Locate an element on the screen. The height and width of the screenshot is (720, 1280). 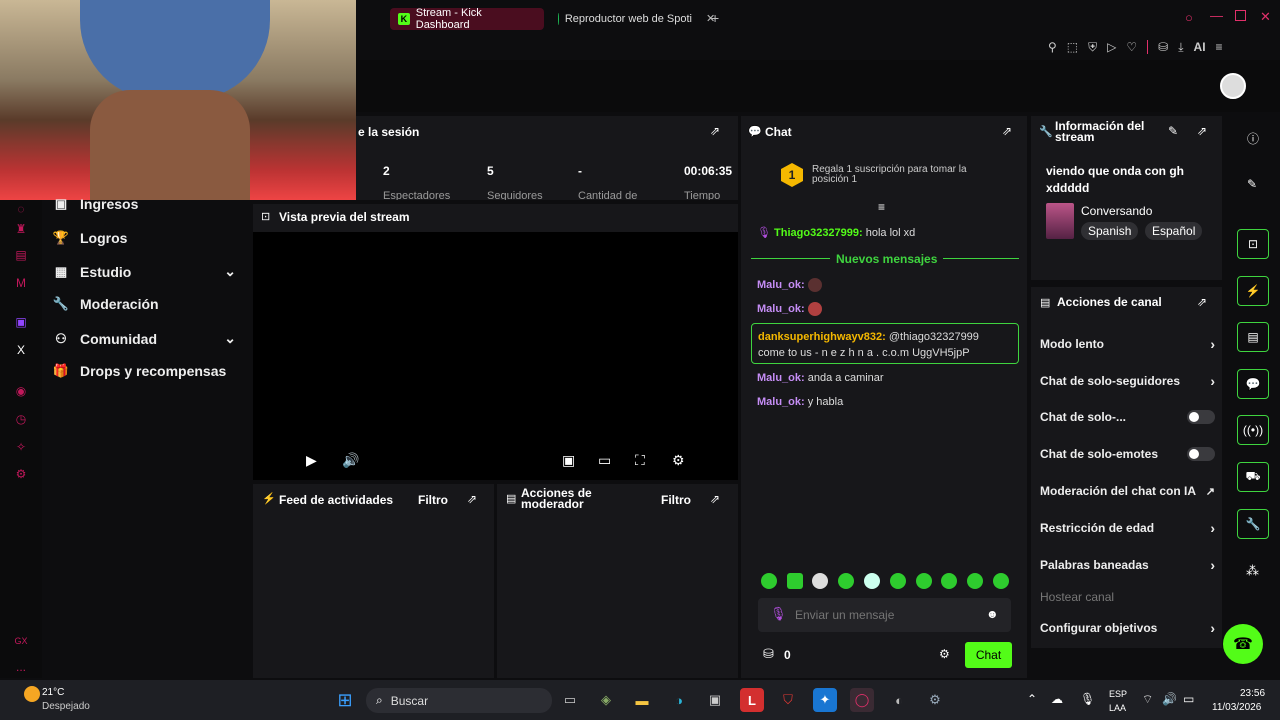
opera-mail-icon: M is located at coordinates (21, 283).